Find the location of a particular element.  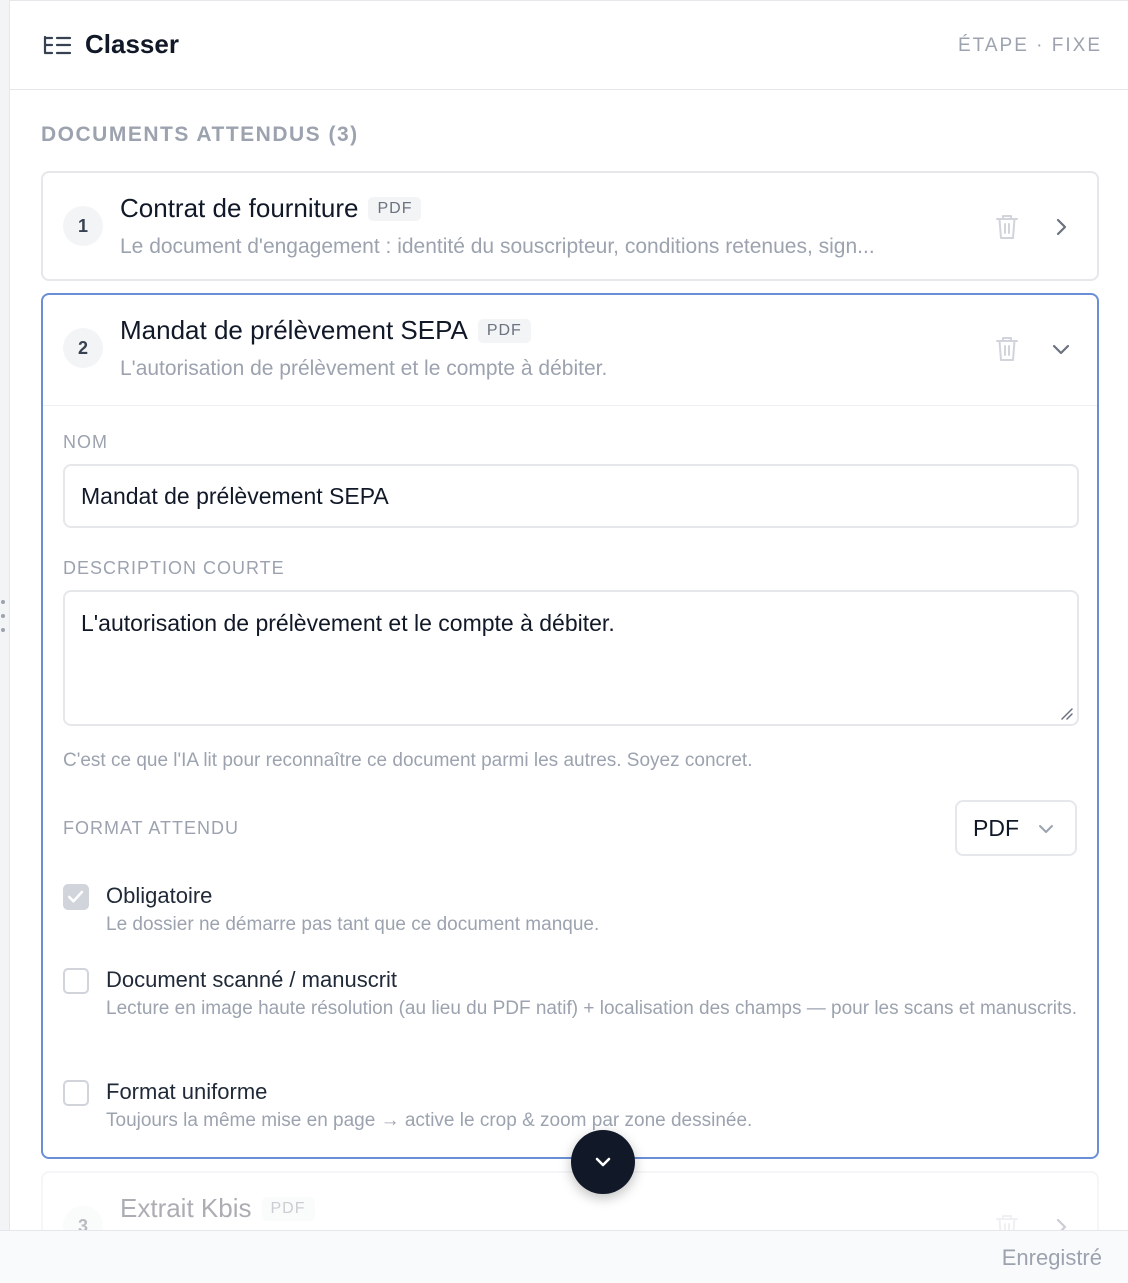

obligatoire-checkbox is located at coordinates (76, 897).